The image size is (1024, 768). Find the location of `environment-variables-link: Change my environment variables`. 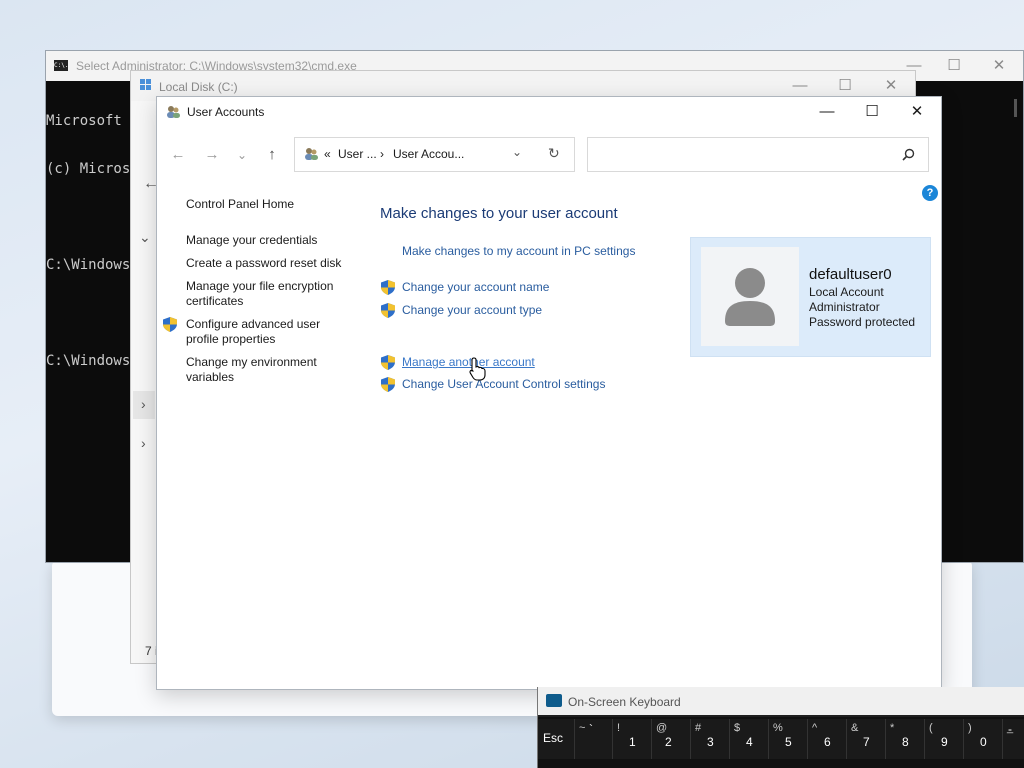

environment-variables-link: Change my environment variables is located at coordinates (261, 370).